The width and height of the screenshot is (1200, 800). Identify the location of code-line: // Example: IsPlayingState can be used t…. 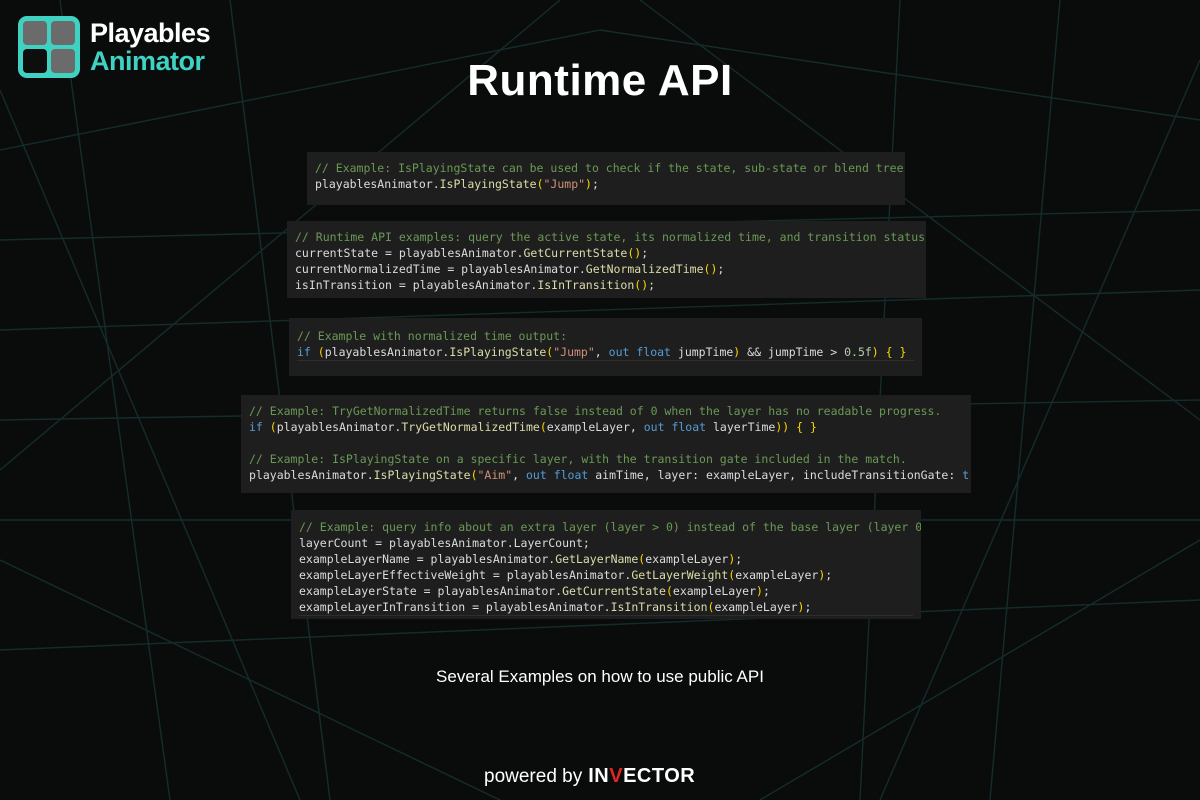
(610, 168).